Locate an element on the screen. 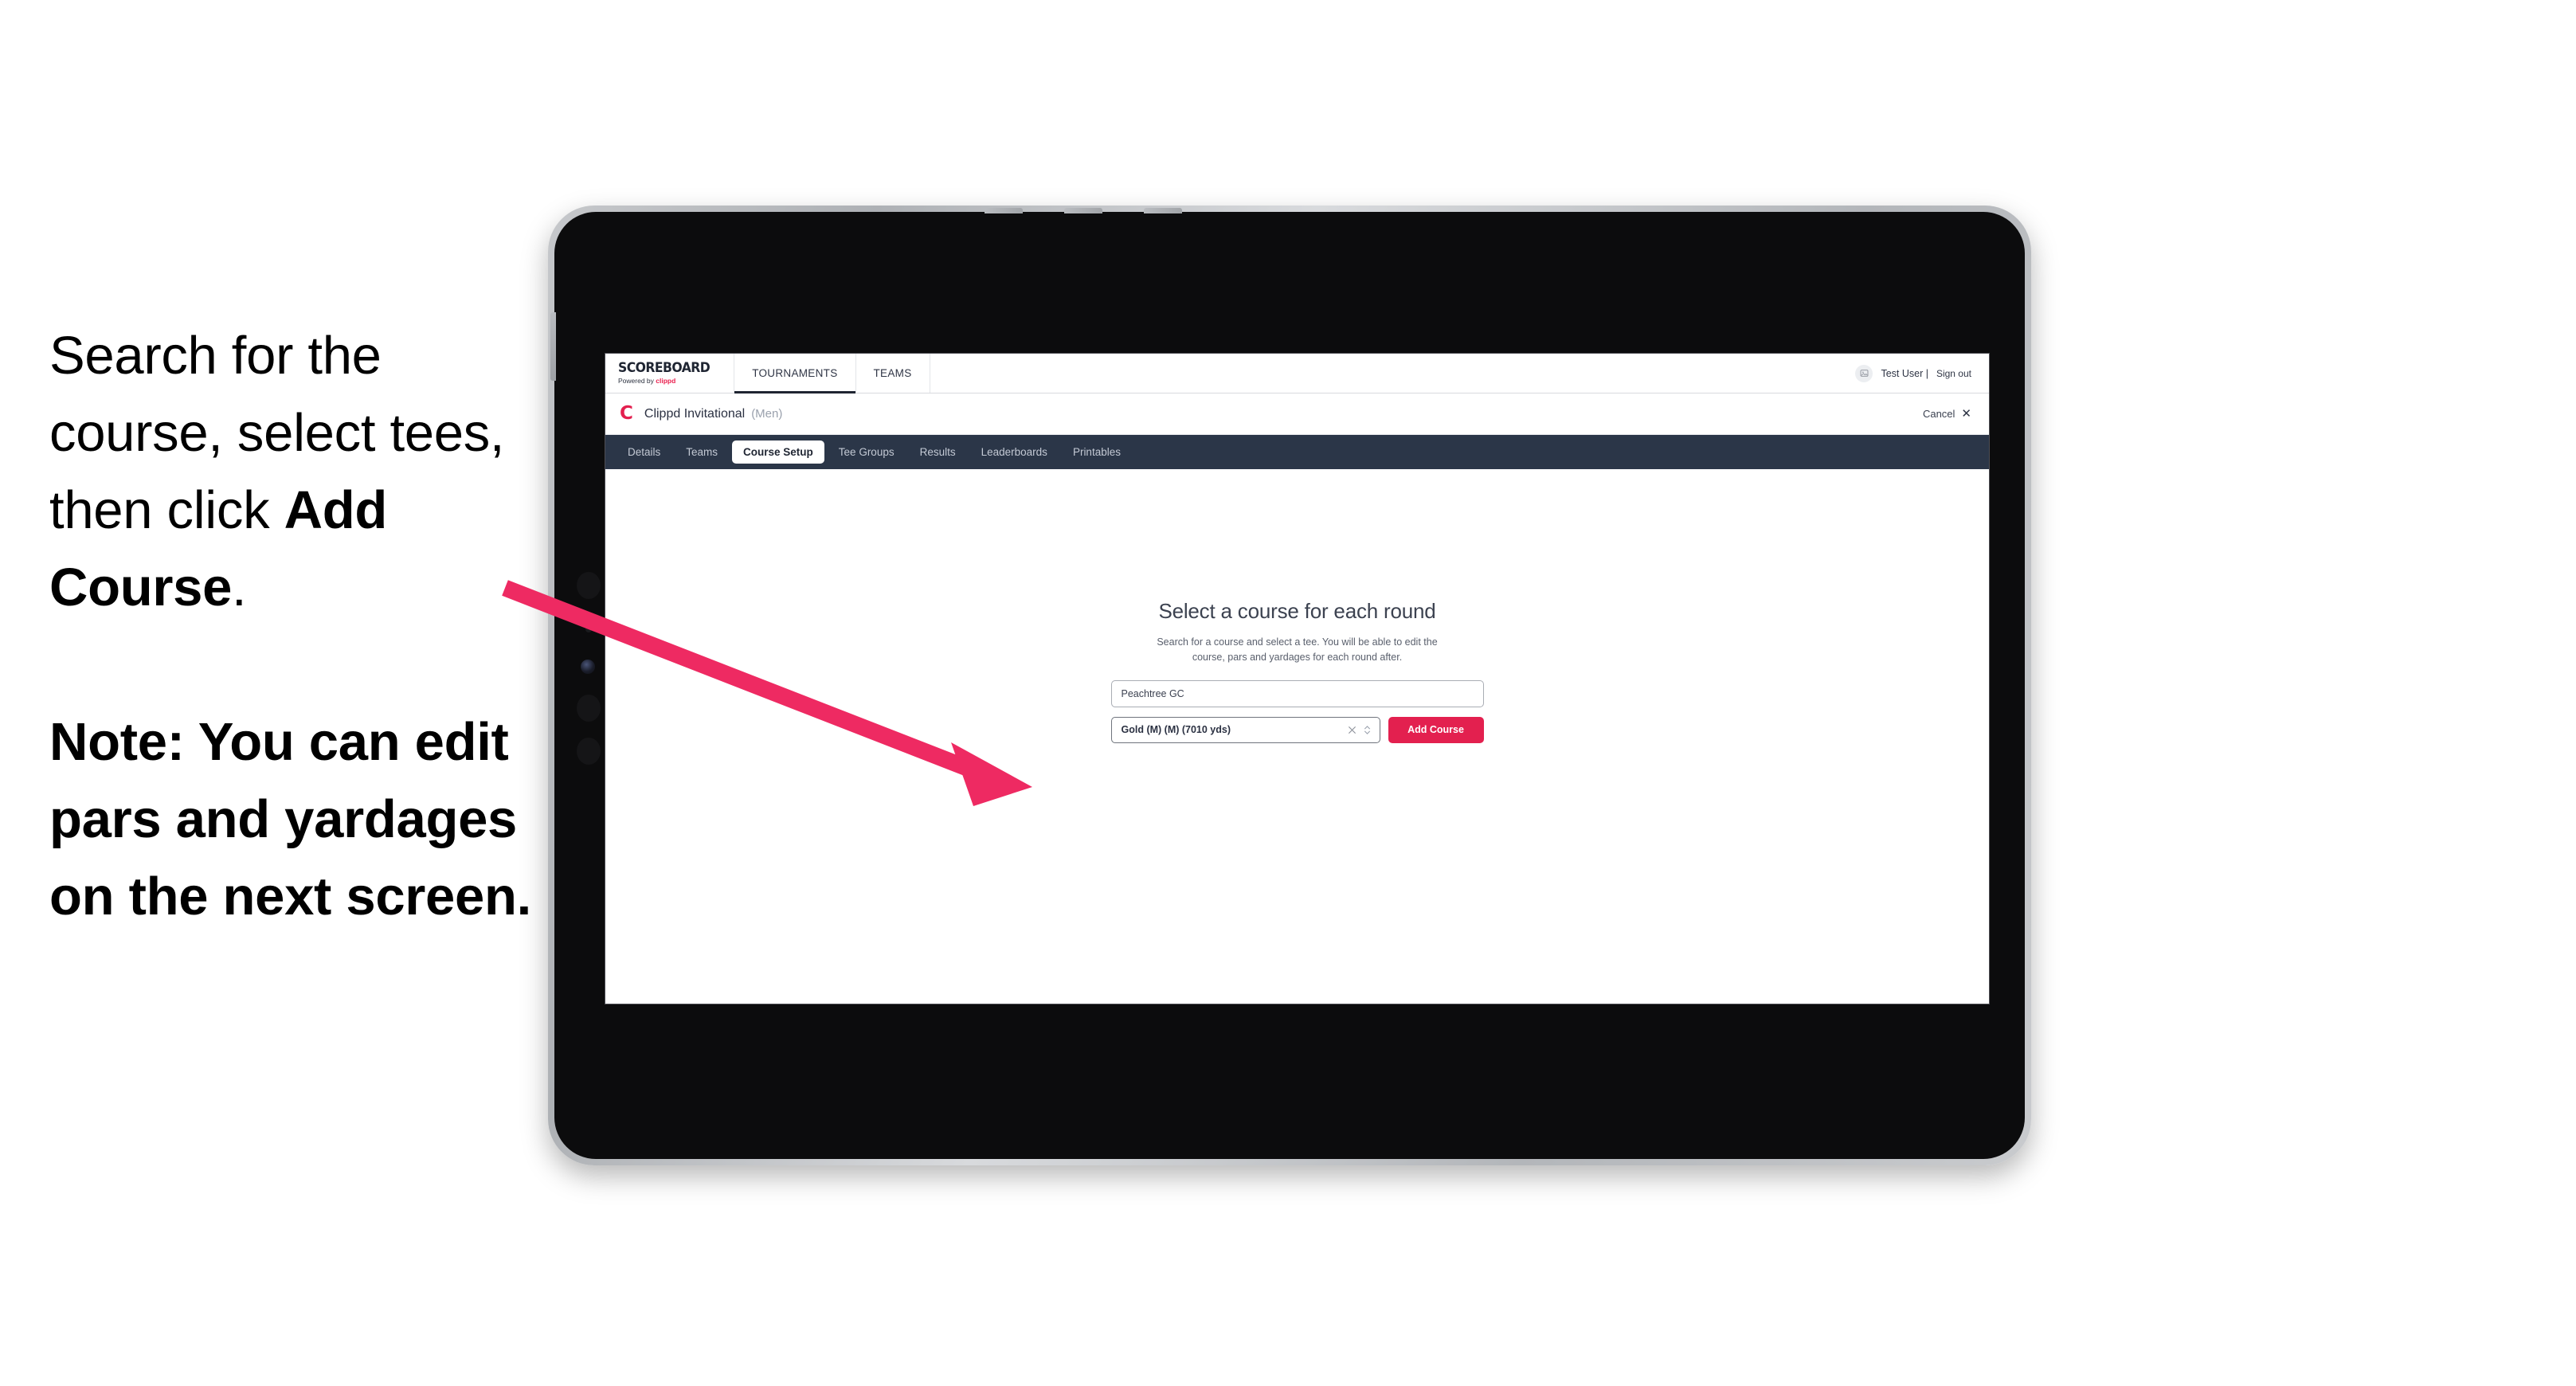 The image size is (2576, 1386). volume-down-button is located at coordinates (1083, 210).